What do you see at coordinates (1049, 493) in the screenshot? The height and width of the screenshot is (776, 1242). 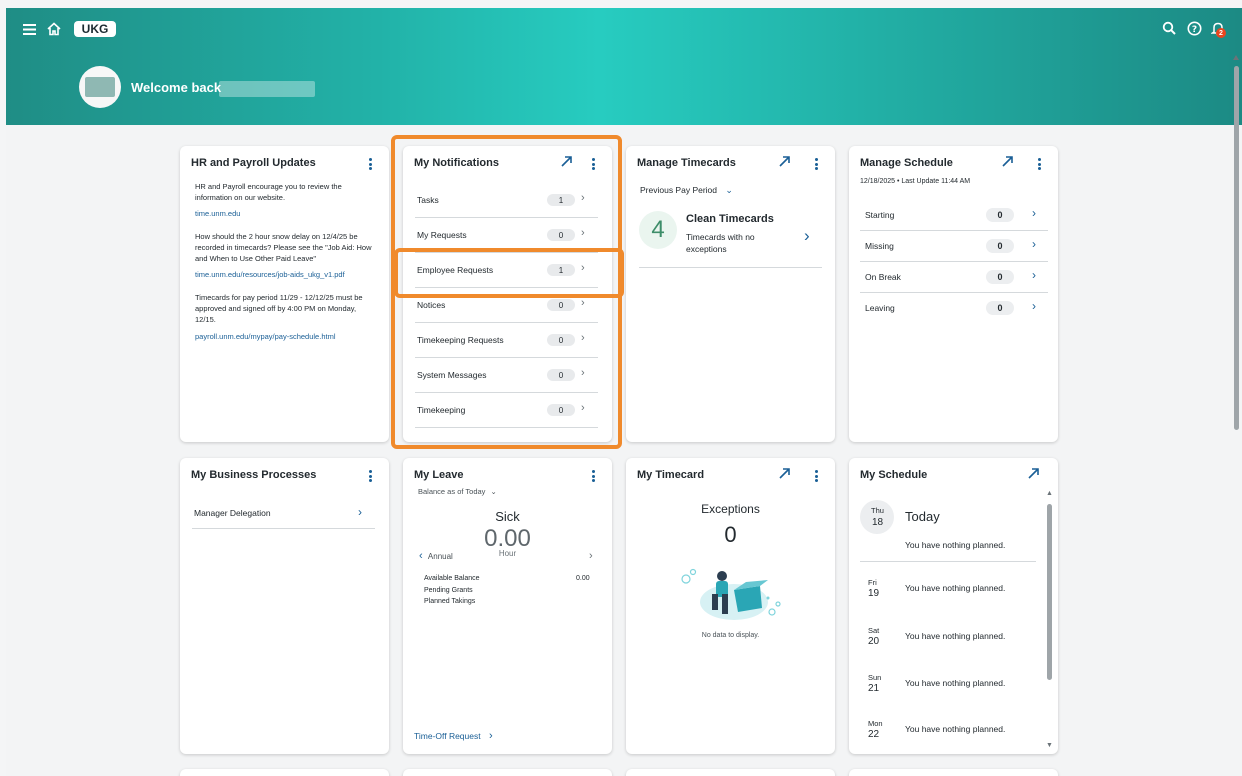 I see `scroll-up-arrow-icon: ▲` at bounding box center [1049, 493].